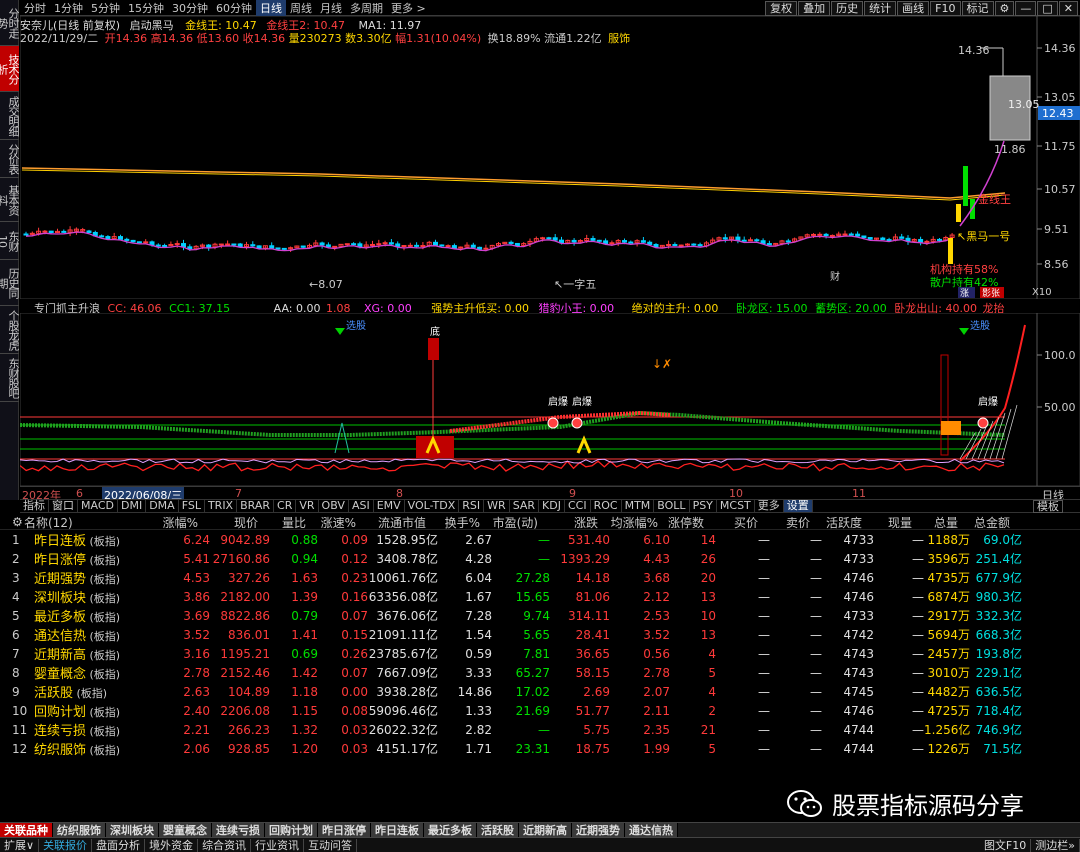 The image size is (1080, 852). I want to click on toolbar-button-4: 画线, so click(913, 8).